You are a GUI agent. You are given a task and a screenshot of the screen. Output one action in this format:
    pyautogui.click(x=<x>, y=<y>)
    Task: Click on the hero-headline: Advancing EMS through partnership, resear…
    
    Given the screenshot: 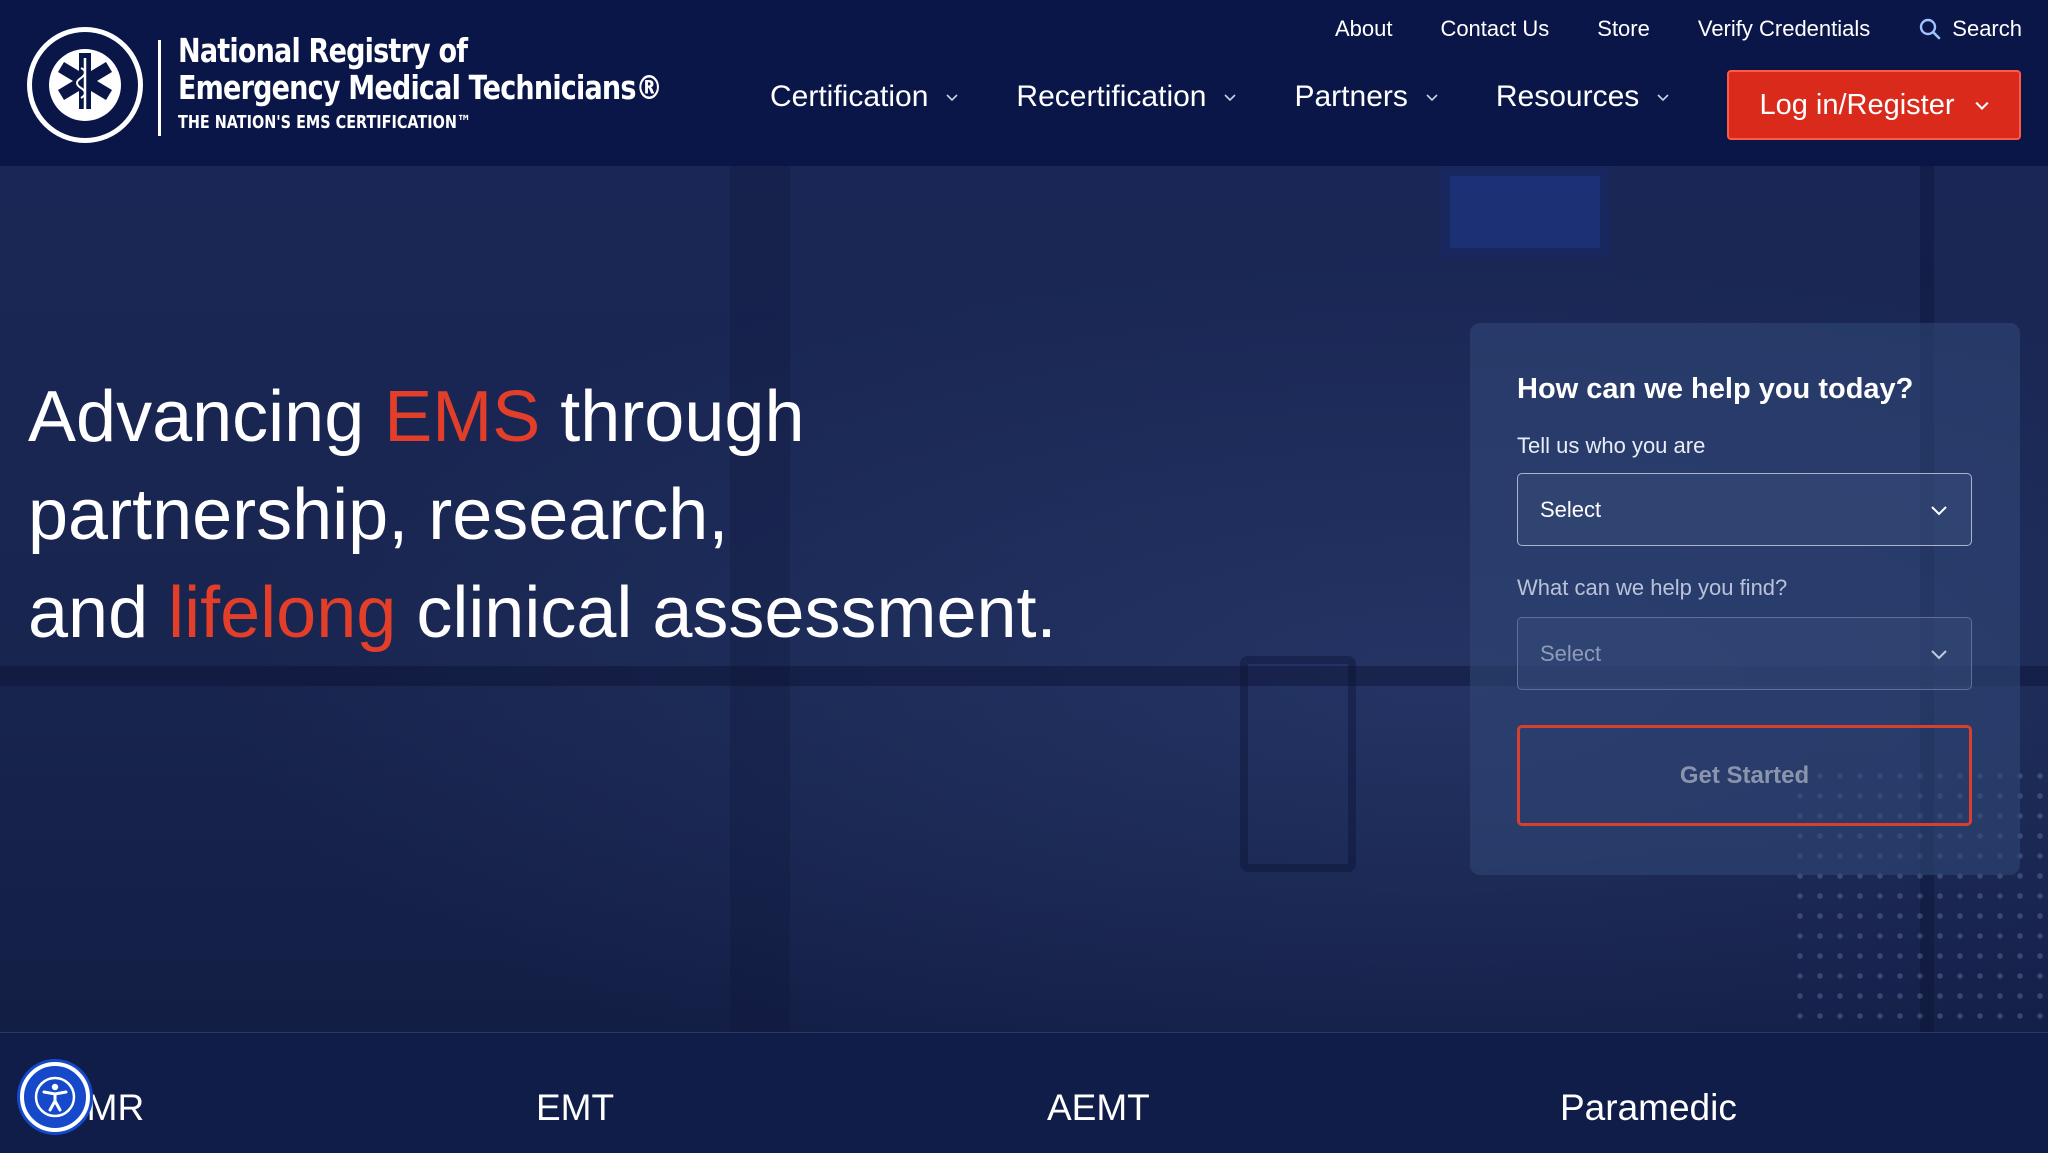 What is the action you would take?
    pyautogui.click(x=608, y=515)
    